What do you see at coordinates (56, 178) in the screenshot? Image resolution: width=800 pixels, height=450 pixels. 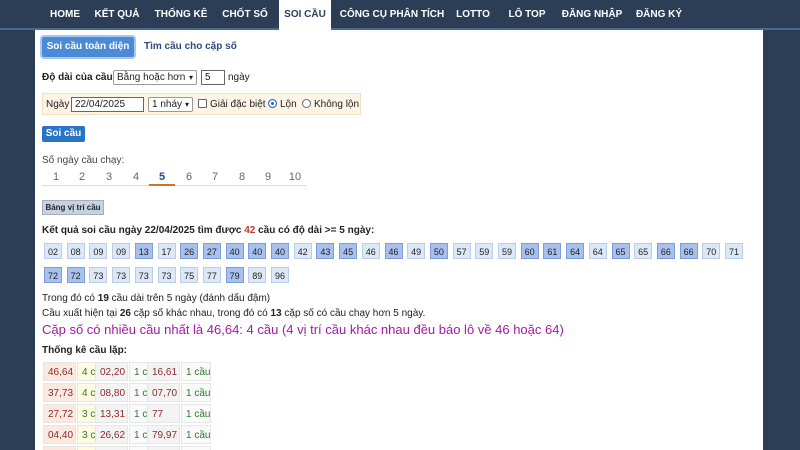 I see `day-option: 1` at bounding box center [56, 178].